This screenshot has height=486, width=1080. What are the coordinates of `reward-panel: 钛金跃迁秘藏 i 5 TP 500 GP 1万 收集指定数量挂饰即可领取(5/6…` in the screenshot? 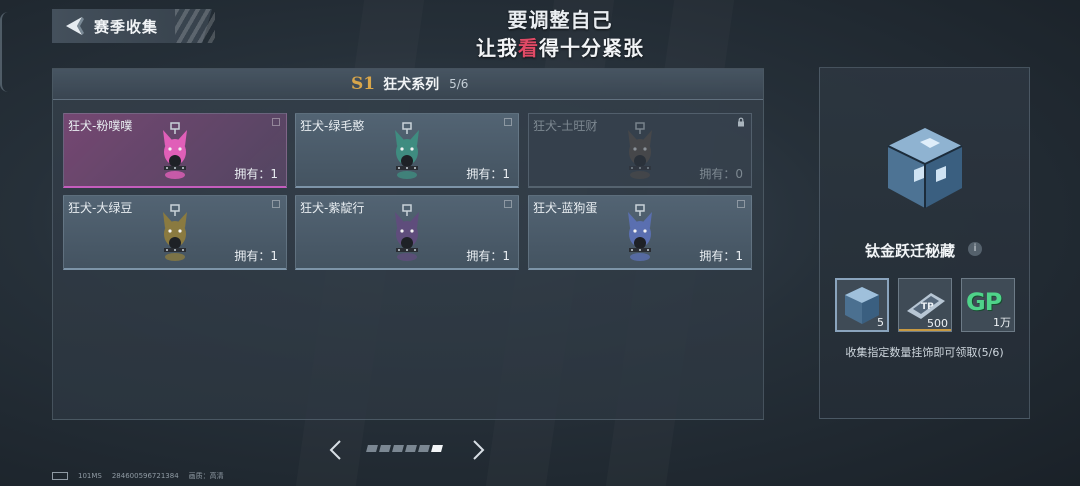 It's located at (924, 243).